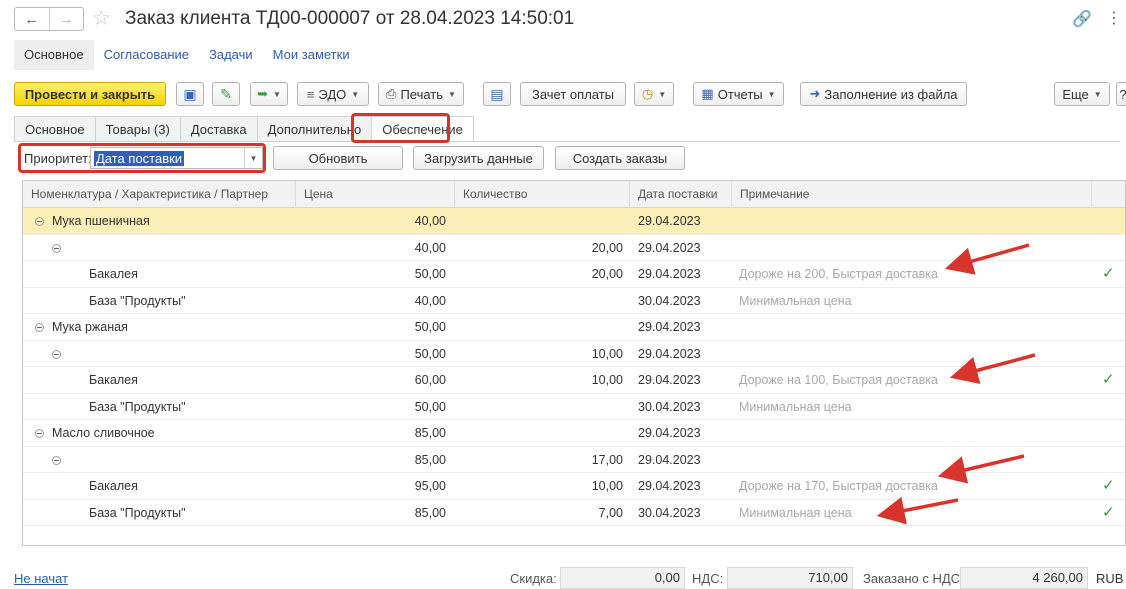  What do you see at coordinates (101, 18) in the screenshot?
I see `star-icon: ☆` at bounding box center [101, 18].